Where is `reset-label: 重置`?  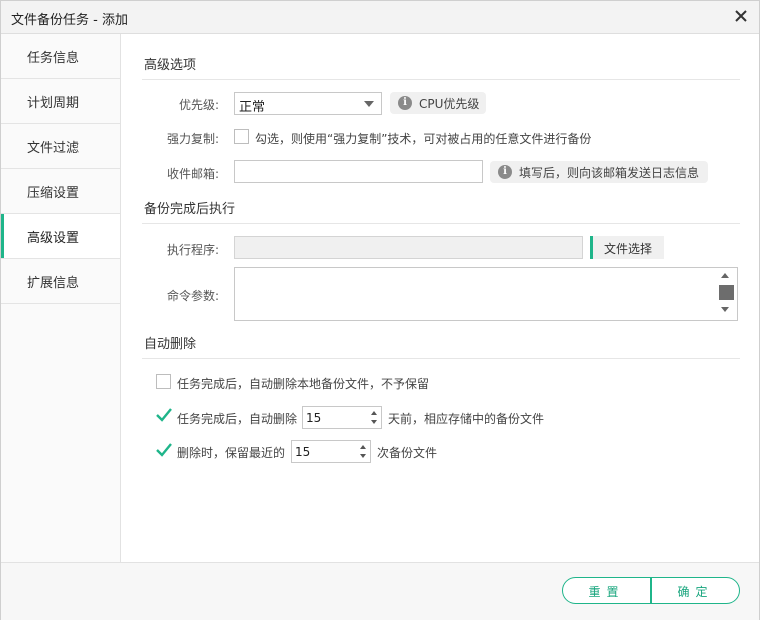 reset-label: 重置 is located at coordinates (606, 592).